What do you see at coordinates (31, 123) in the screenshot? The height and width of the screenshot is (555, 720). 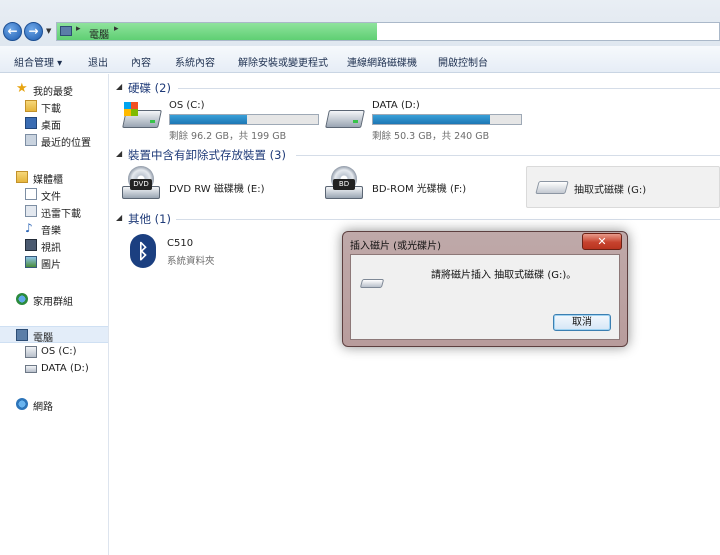 I see `desktop-icon` at bounding box center [31, 123].